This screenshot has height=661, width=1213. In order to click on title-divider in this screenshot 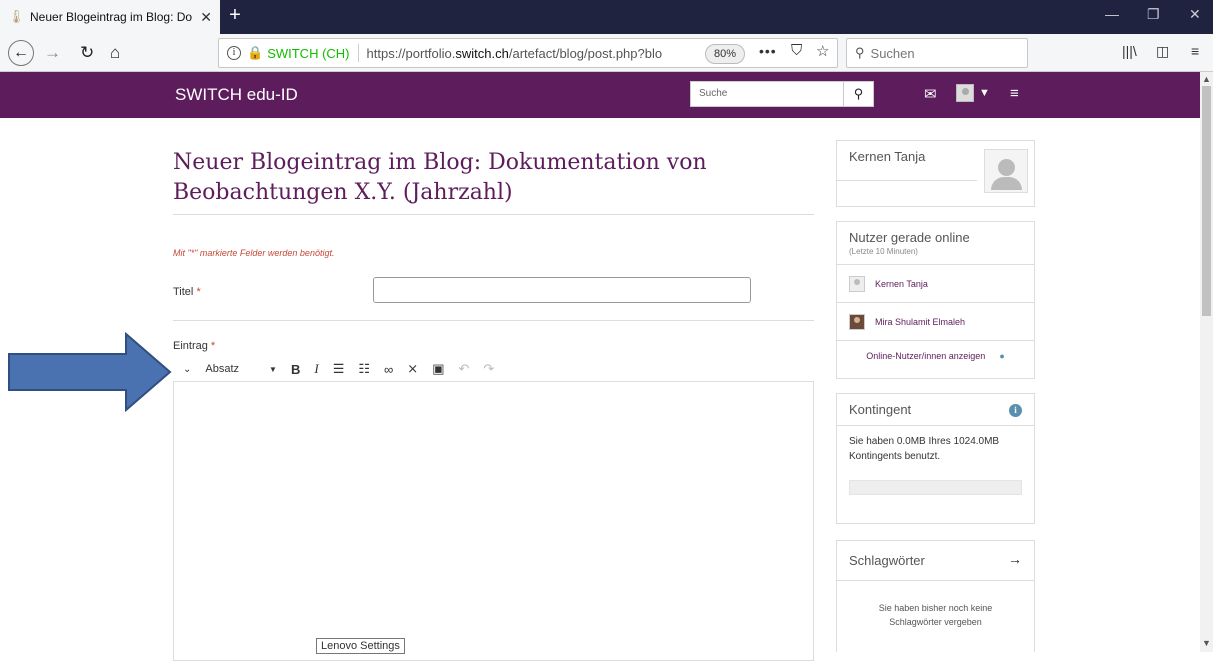, I will do `click(493, 214)`.